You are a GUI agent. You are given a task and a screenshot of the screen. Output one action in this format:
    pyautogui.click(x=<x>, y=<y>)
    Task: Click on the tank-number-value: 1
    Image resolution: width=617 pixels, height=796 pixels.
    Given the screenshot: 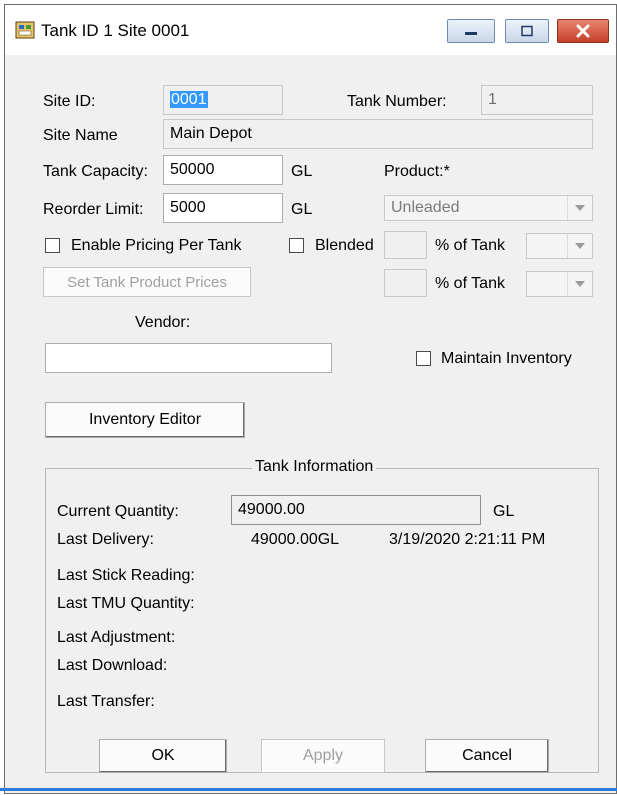 What is the action you would take?
    pyautogui.click(x=492, y=99)
    